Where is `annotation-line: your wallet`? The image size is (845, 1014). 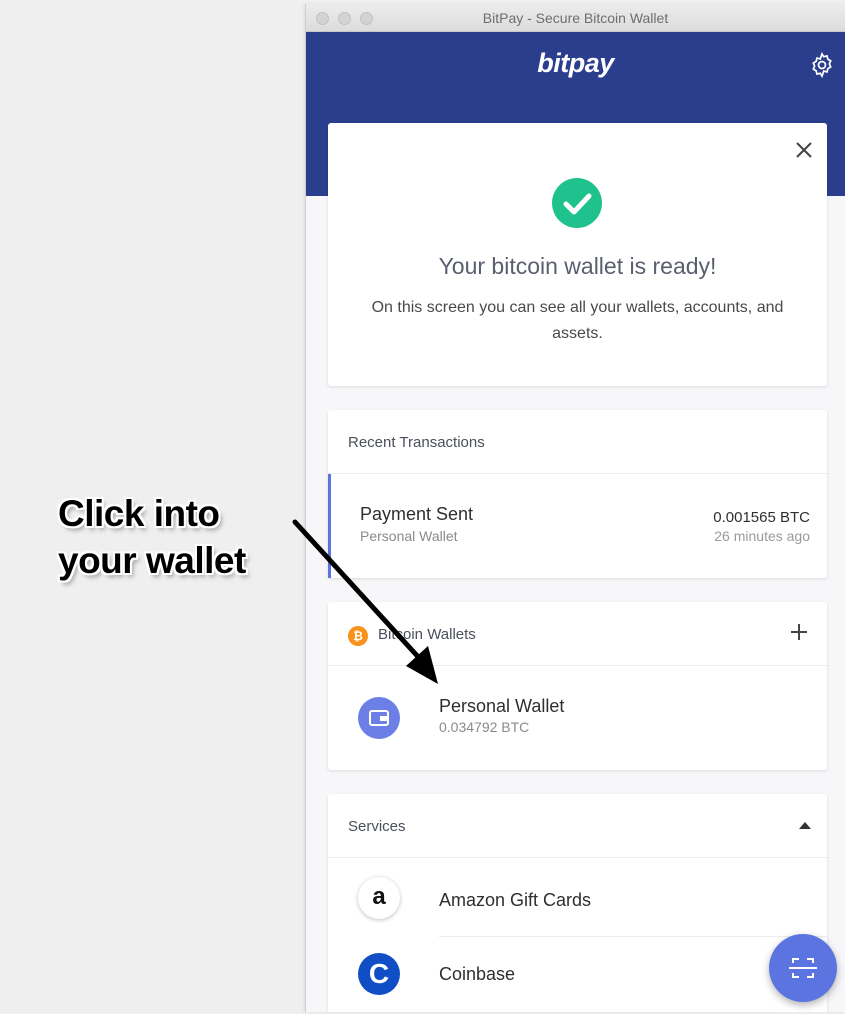
annotation-line: your wallet is located at coordinates (152, 560).